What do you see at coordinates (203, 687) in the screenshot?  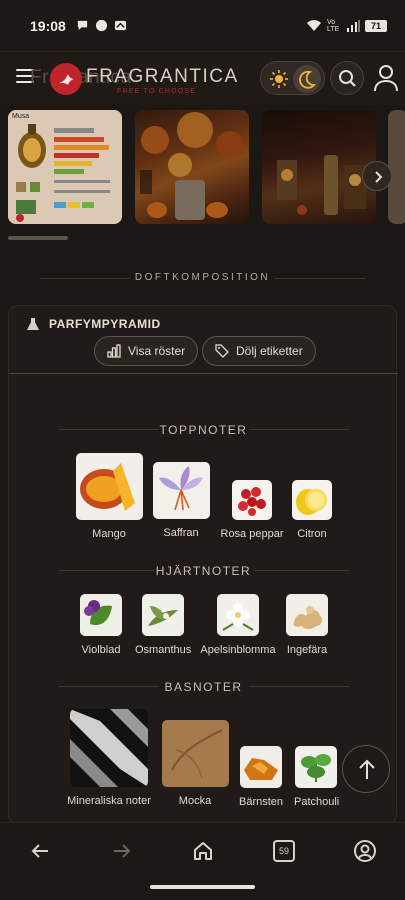 I see `base-notes-title: BASNOTER` at bounding box center [203, 687].